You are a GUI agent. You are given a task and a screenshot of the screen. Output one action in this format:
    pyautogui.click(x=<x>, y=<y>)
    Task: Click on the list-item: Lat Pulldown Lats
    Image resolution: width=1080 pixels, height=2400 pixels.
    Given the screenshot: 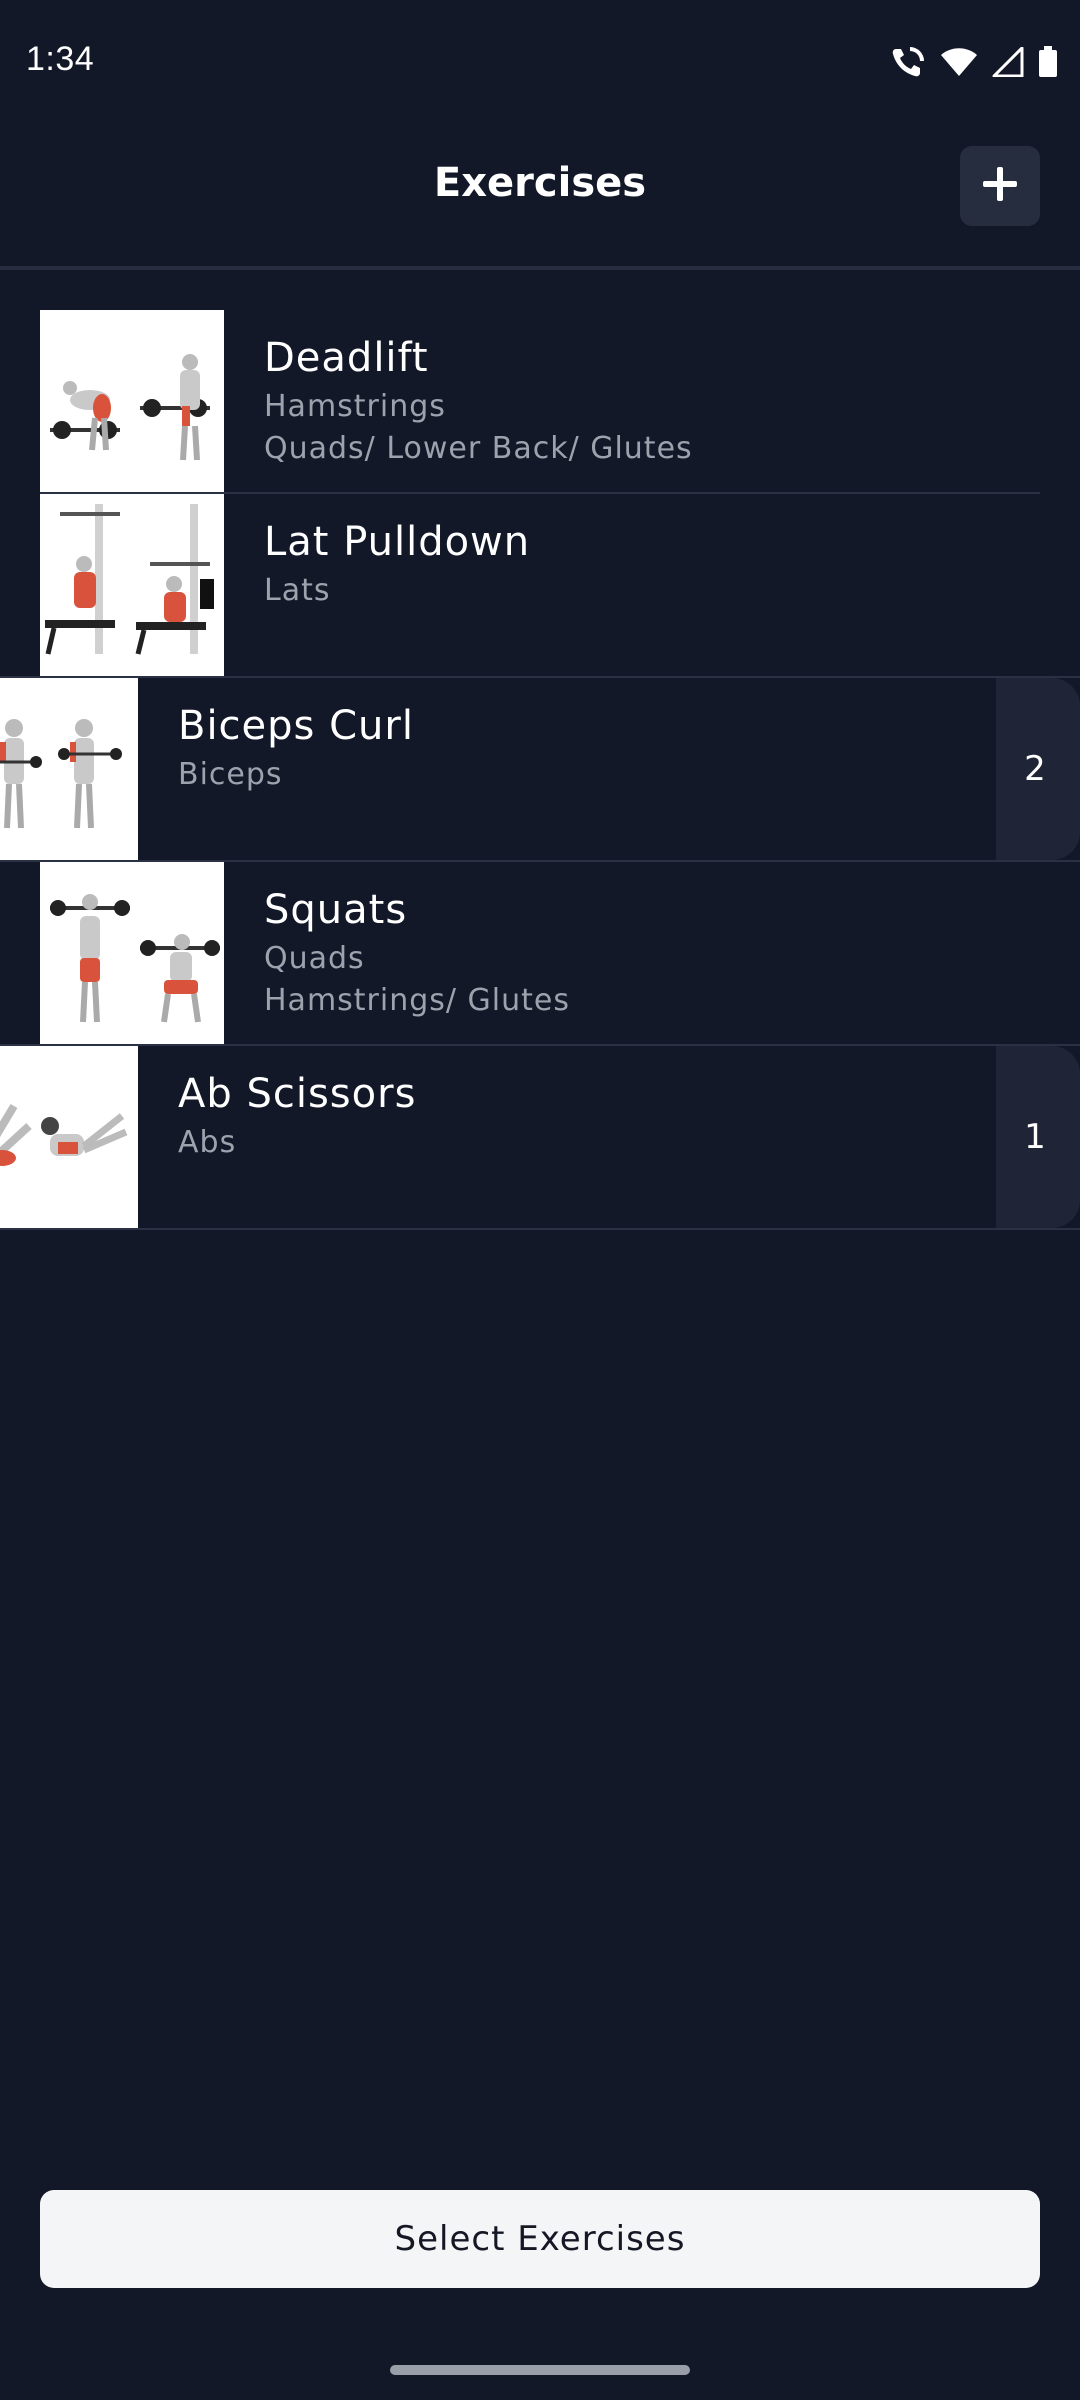 What is the action you would take?
    pyautogui.click(x=540, y=586)
    